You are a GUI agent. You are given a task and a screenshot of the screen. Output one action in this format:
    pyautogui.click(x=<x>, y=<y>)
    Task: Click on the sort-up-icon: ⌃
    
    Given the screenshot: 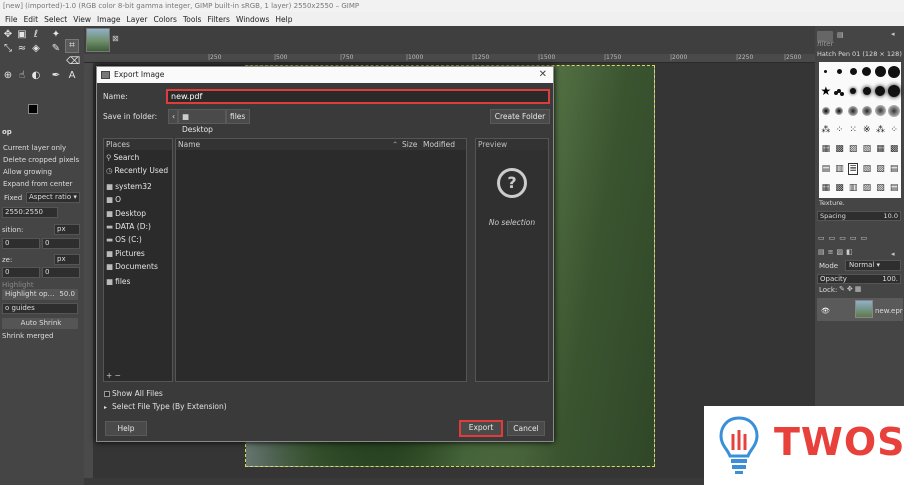 What is the action you would take?
    pyautogui.click(x=395, y=144)
    